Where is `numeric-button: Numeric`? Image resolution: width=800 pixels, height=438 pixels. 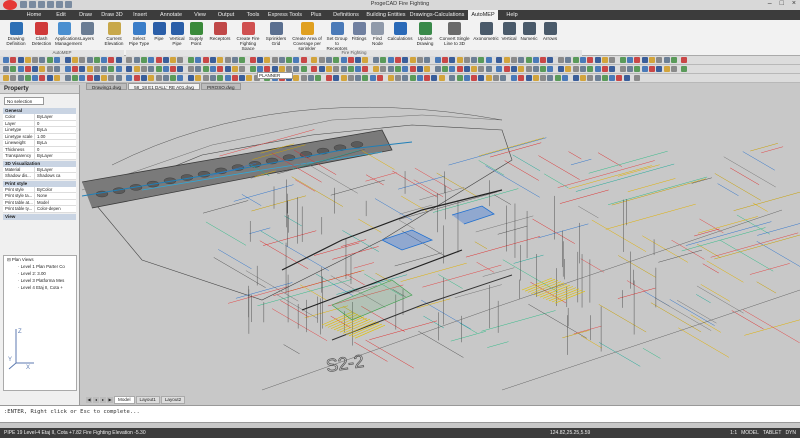
numeric-button: Numeric is located at coordinates (529, 31).